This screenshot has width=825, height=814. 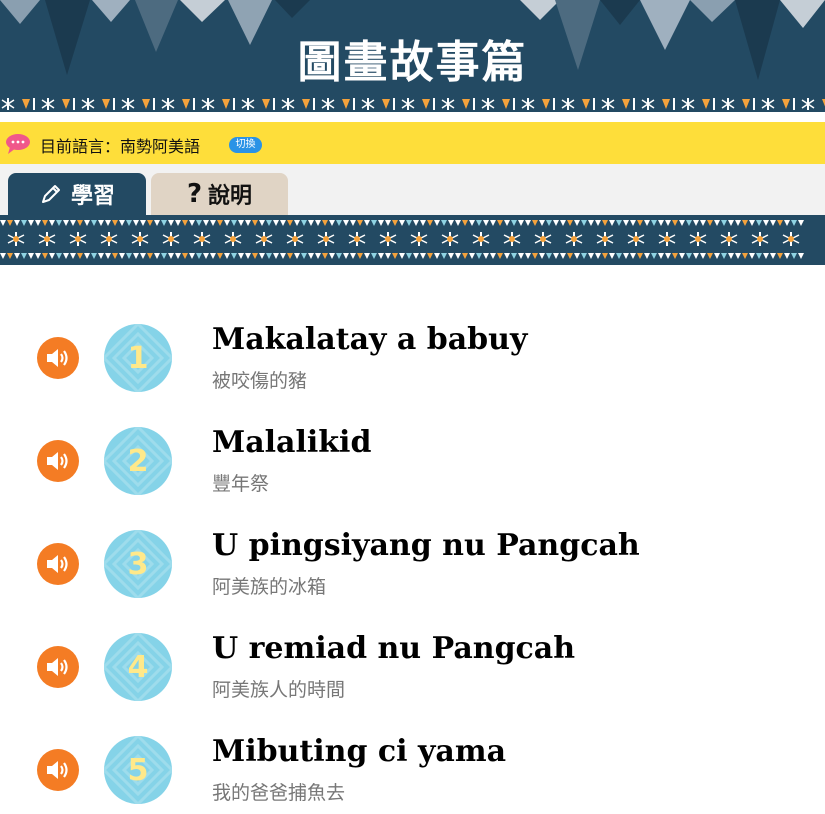 What do you see at coordinates (51, 194) in the screenshot?
I see `pencil-icon` at bounding box center [51, 194].